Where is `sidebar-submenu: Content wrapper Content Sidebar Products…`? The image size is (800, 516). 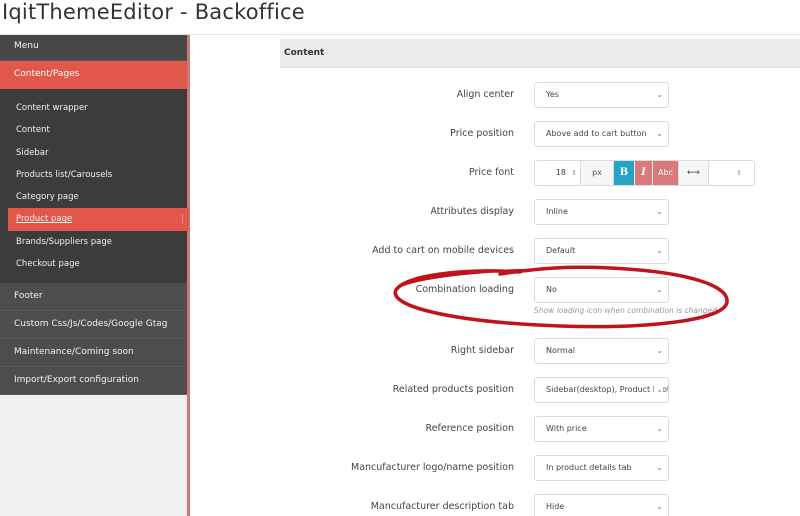
sidebar-submenu: Content wrapper Content Sidebar Products… is located at coordinates (94, 186).